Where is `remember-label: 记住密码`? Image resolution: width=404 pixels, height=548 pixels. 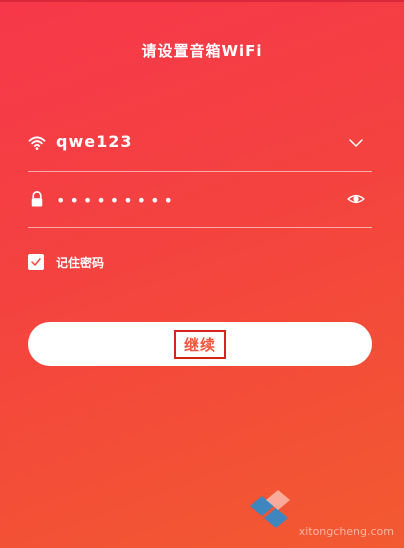 remember-label: 记住密码 is located at coordinates (80, 262).